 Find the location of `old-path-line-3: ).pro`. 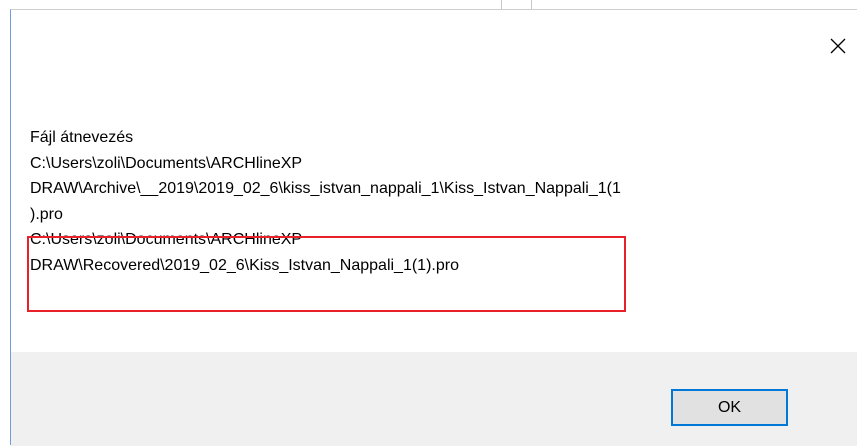

old-path-line-3: ).pro is located at coordinates (46, 214).